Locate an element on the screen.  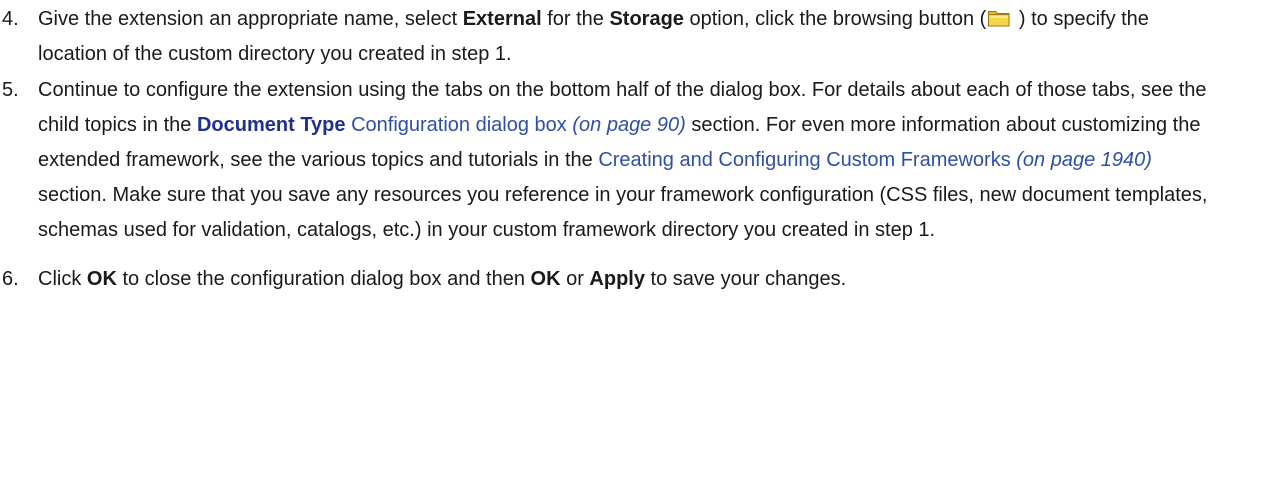
step-number: 5. is located at coordinates (10, 90).